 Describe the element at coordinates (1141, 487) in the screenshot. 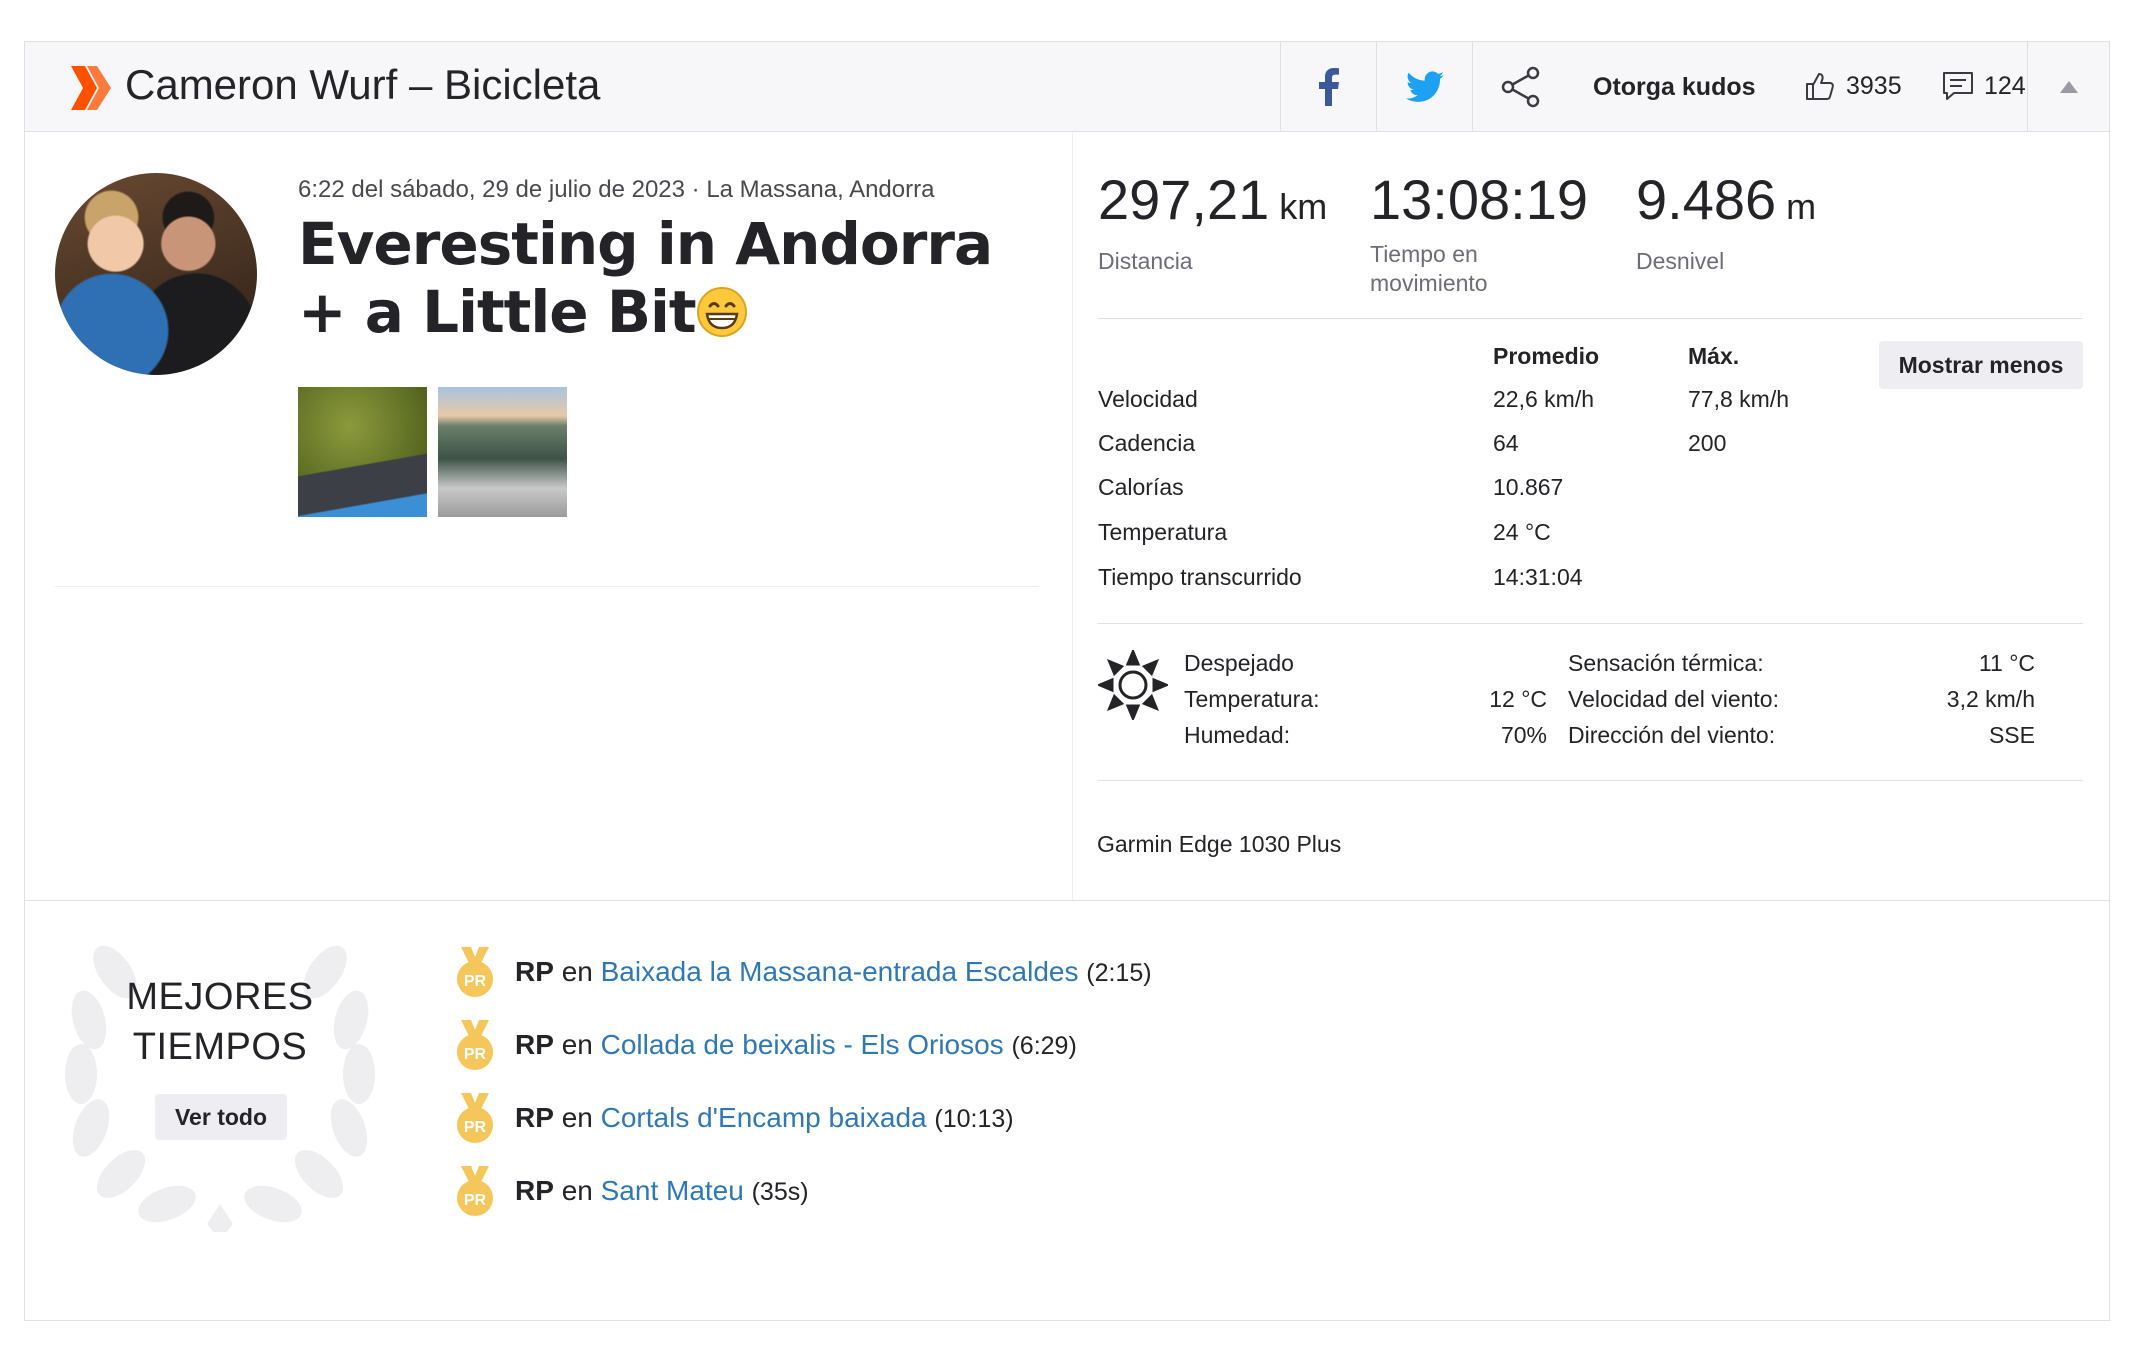

I see `row-label: Calorías` at that location.